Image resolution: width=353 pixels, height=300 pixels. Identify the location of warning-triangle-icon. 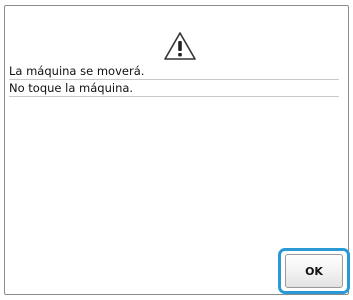
(180, 46).